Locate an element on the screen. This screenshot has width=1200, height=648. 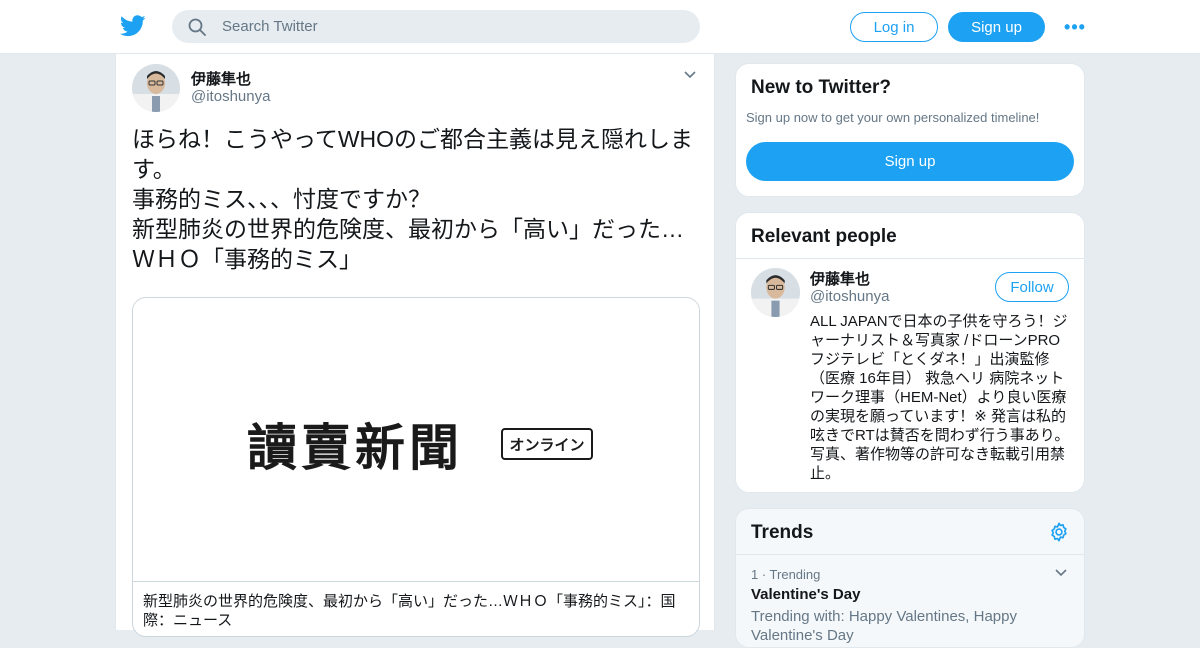
trends-title: Trends is located at coordinates (782, 532).